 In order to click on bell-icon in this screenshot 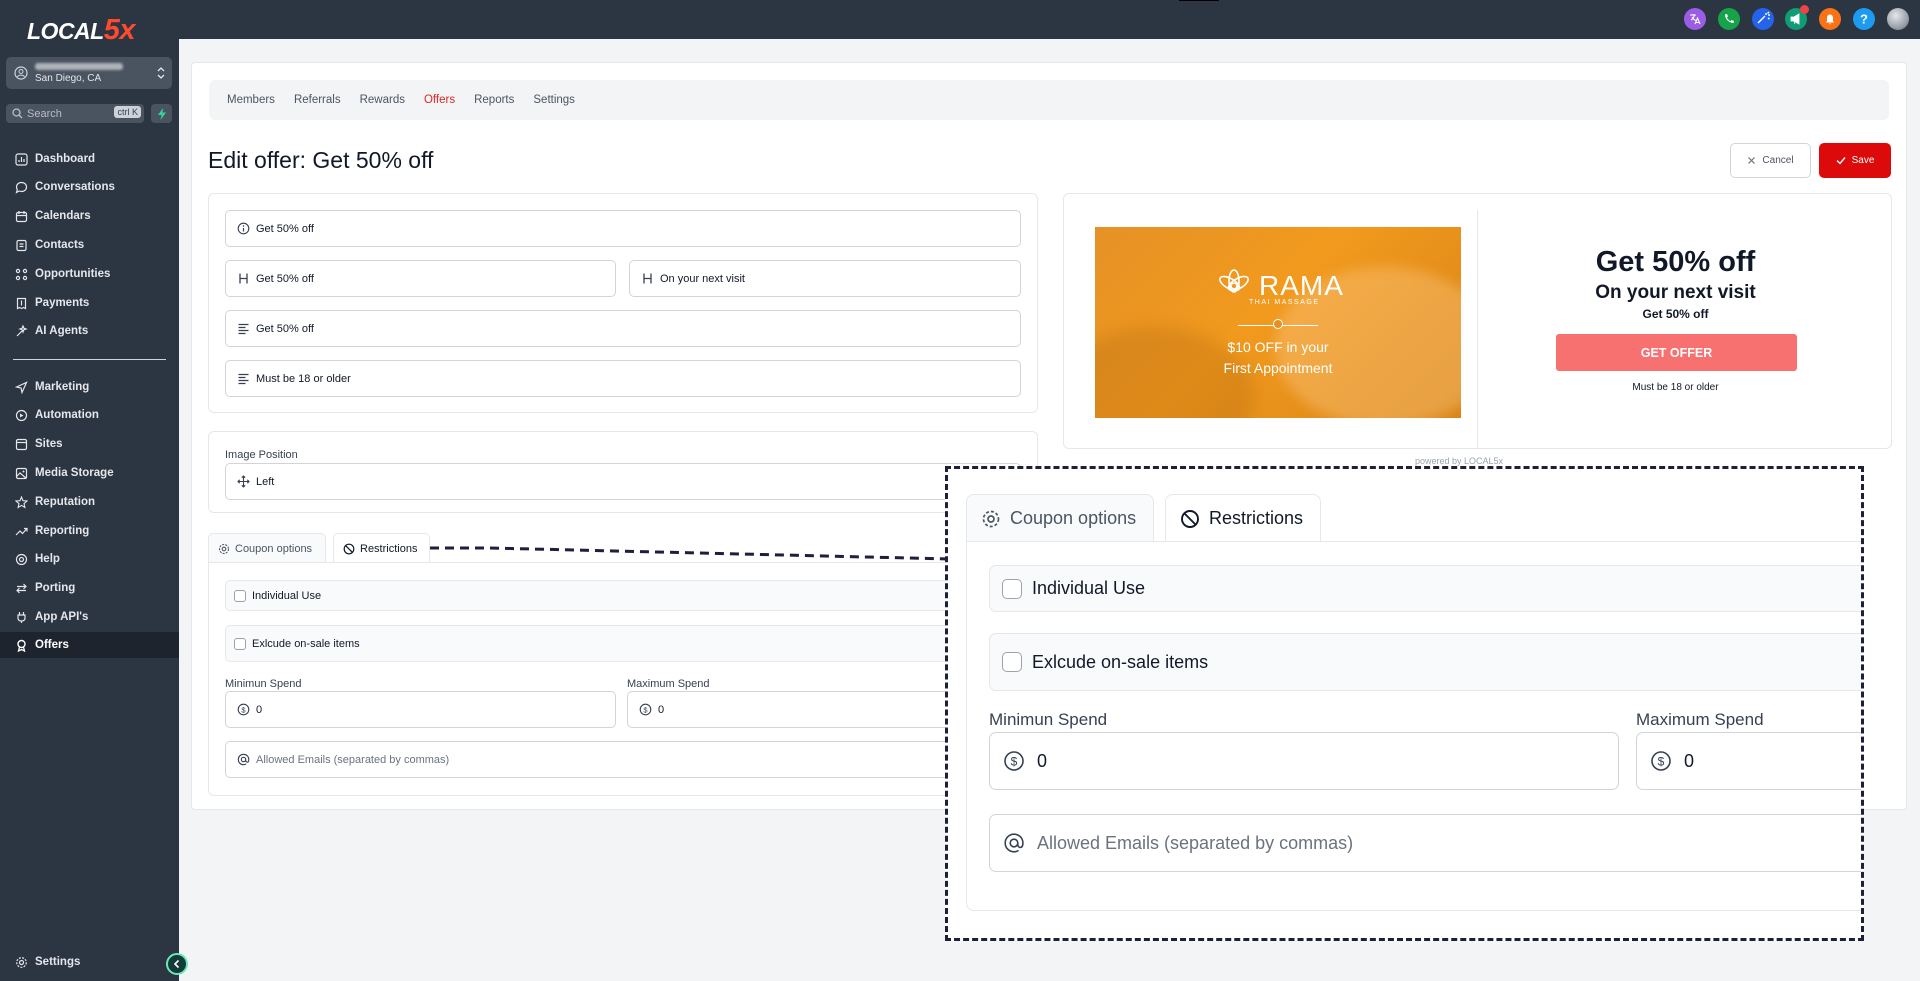, I will do `click(1830, 19)`.